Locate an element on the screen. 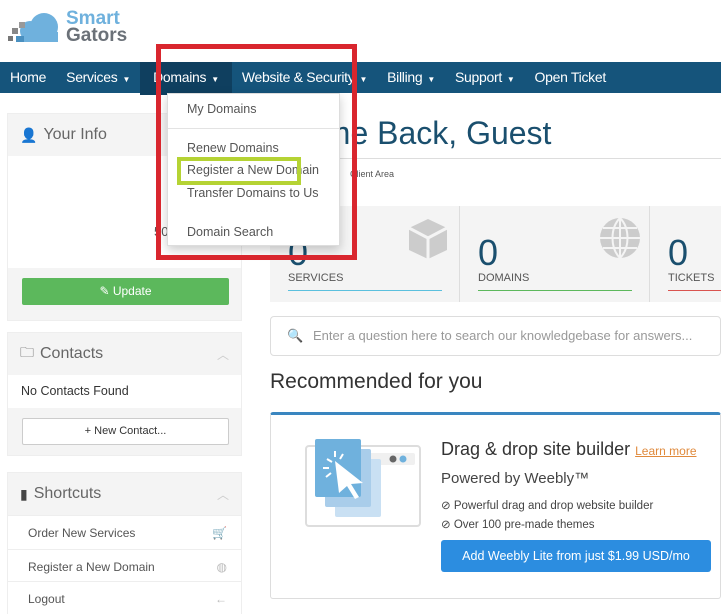 This screenshot has width=721, height=616. promo-title-text: Drag & drop site builder is located at coordinates (536, 449).